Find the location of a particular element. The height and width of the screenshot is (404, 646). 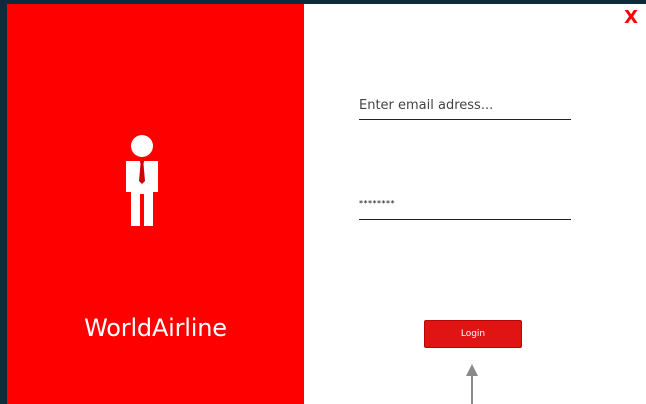

email-field is located at coordinates (465, 106).